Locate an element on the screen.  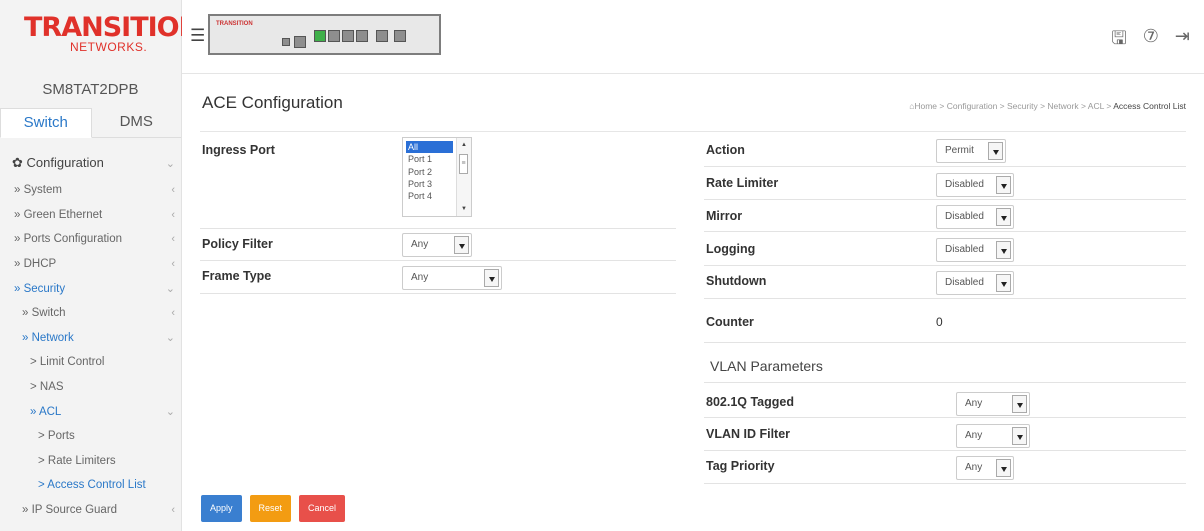
menu-access-control-list-label: > Access Control List is located at coordinates (92, 485).